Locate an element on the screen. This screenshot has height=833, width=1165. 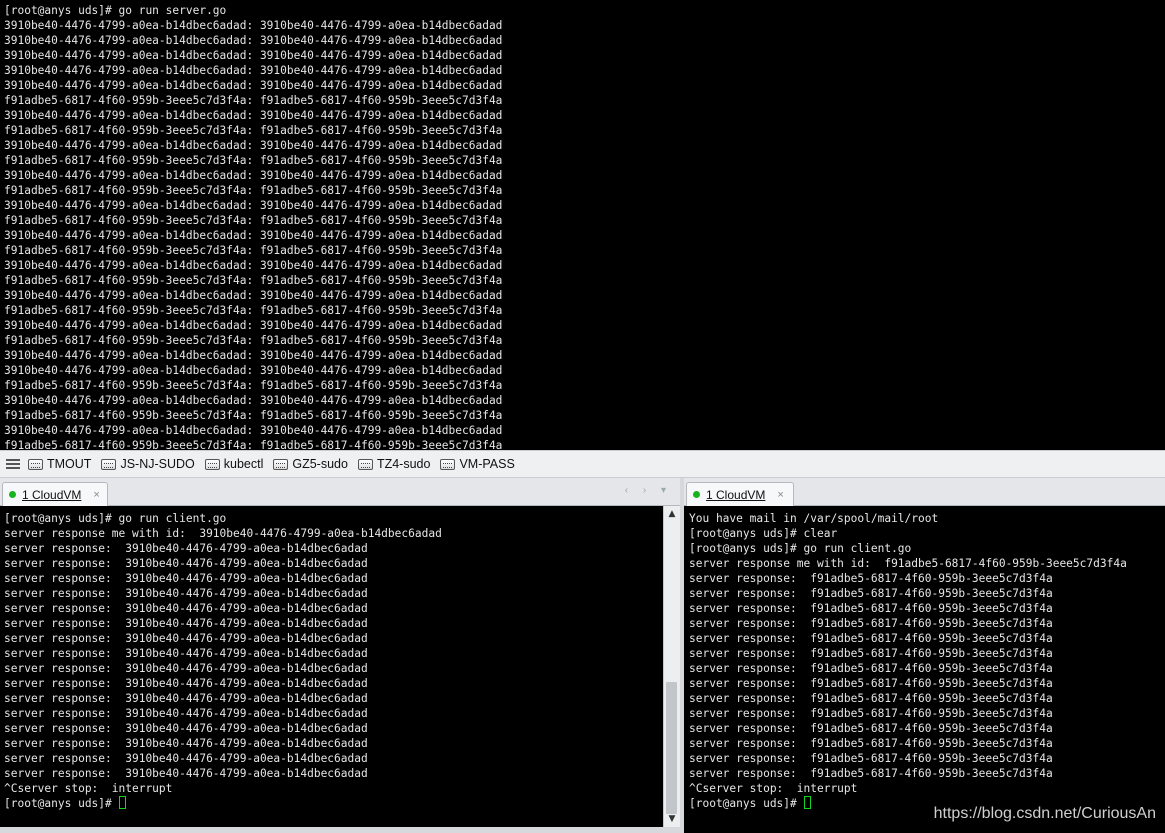
bookmark-item: kubectl is located at coordinates (233, 464).